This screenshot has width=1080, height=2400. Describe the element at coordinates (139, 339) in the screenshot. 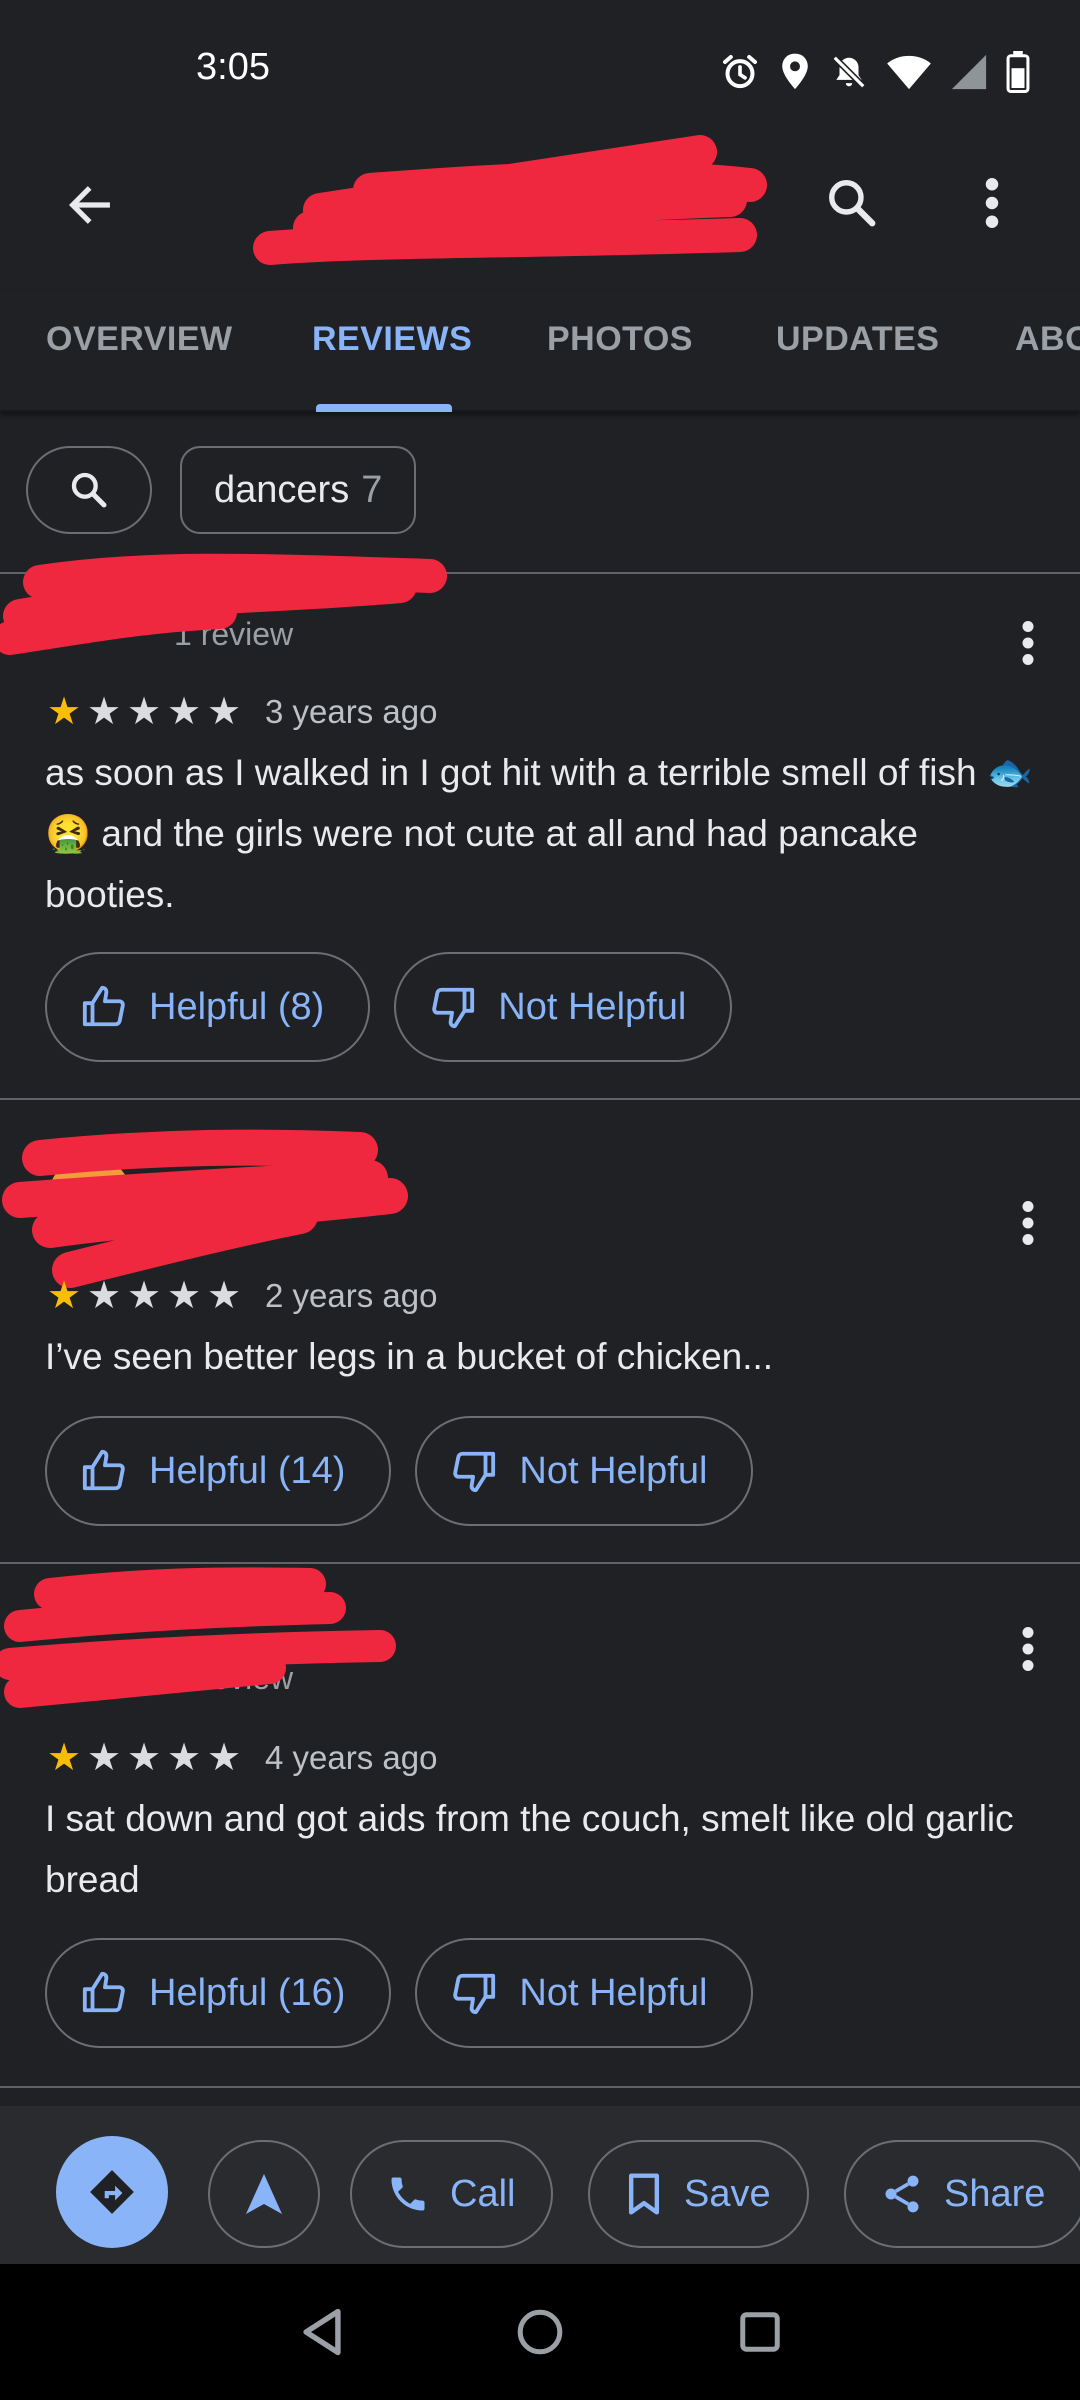

I see `tab-overview: OVERVIEW` at that location.